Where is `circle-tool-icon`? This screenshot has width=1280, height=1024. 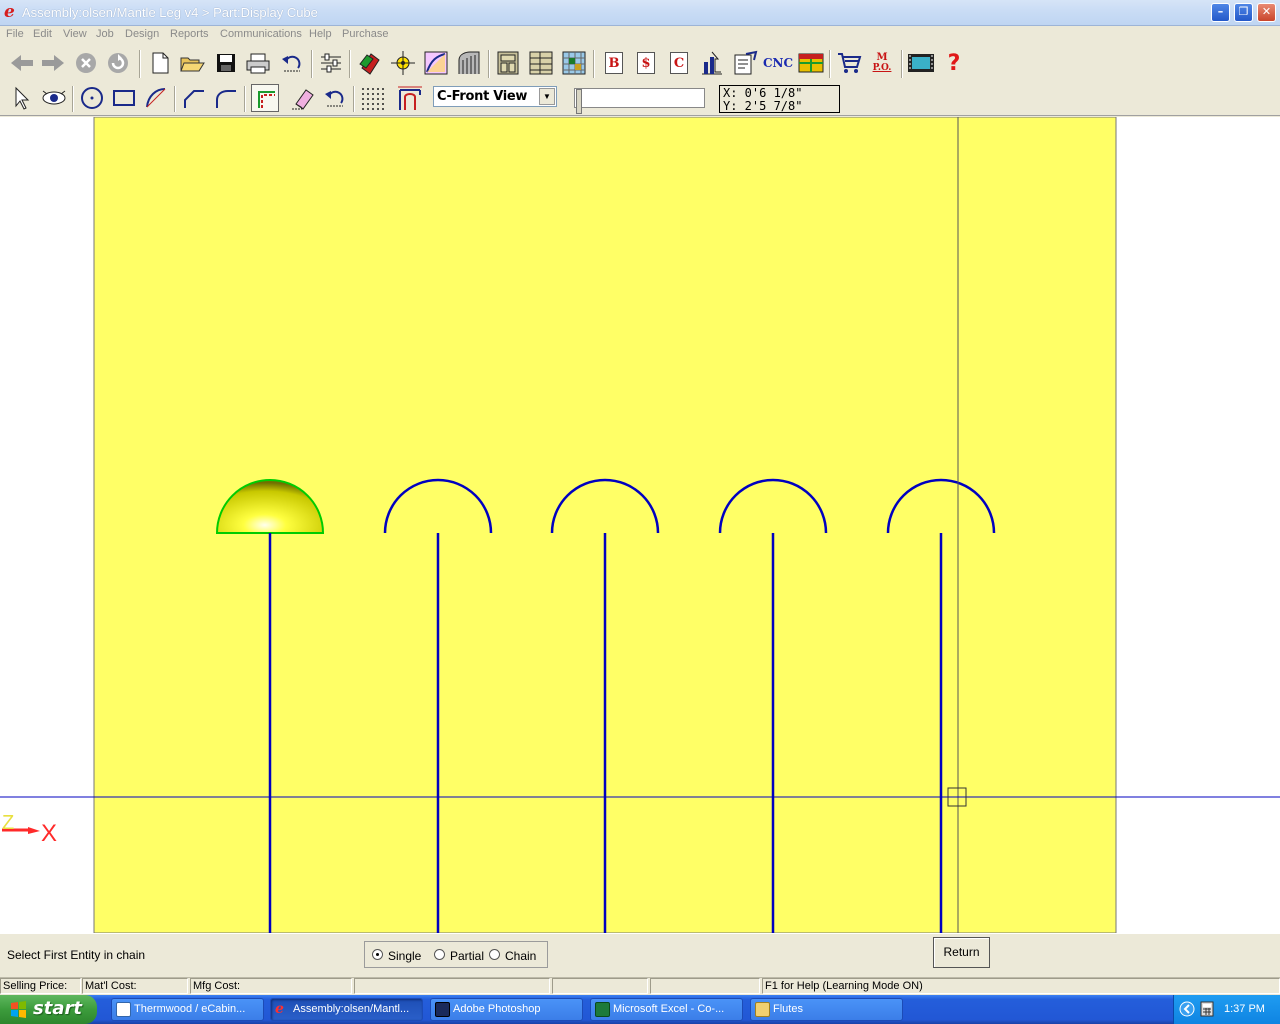
circle-tool-icon is located at coordinates (92, 98).